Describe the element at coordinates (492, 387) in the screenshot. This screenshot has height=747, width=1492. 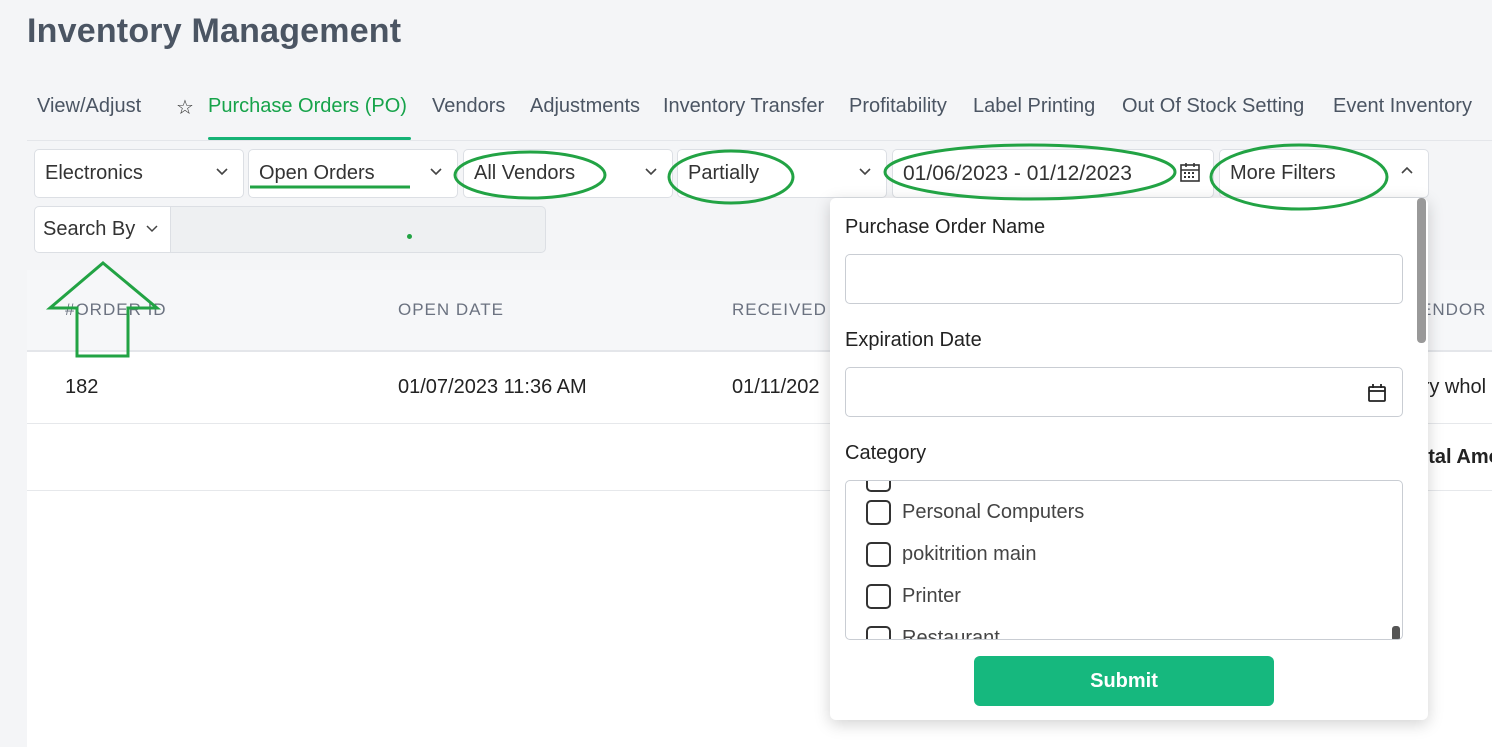
I see `open-date-cell: 01/07/2023 11:36 AM` at that location.